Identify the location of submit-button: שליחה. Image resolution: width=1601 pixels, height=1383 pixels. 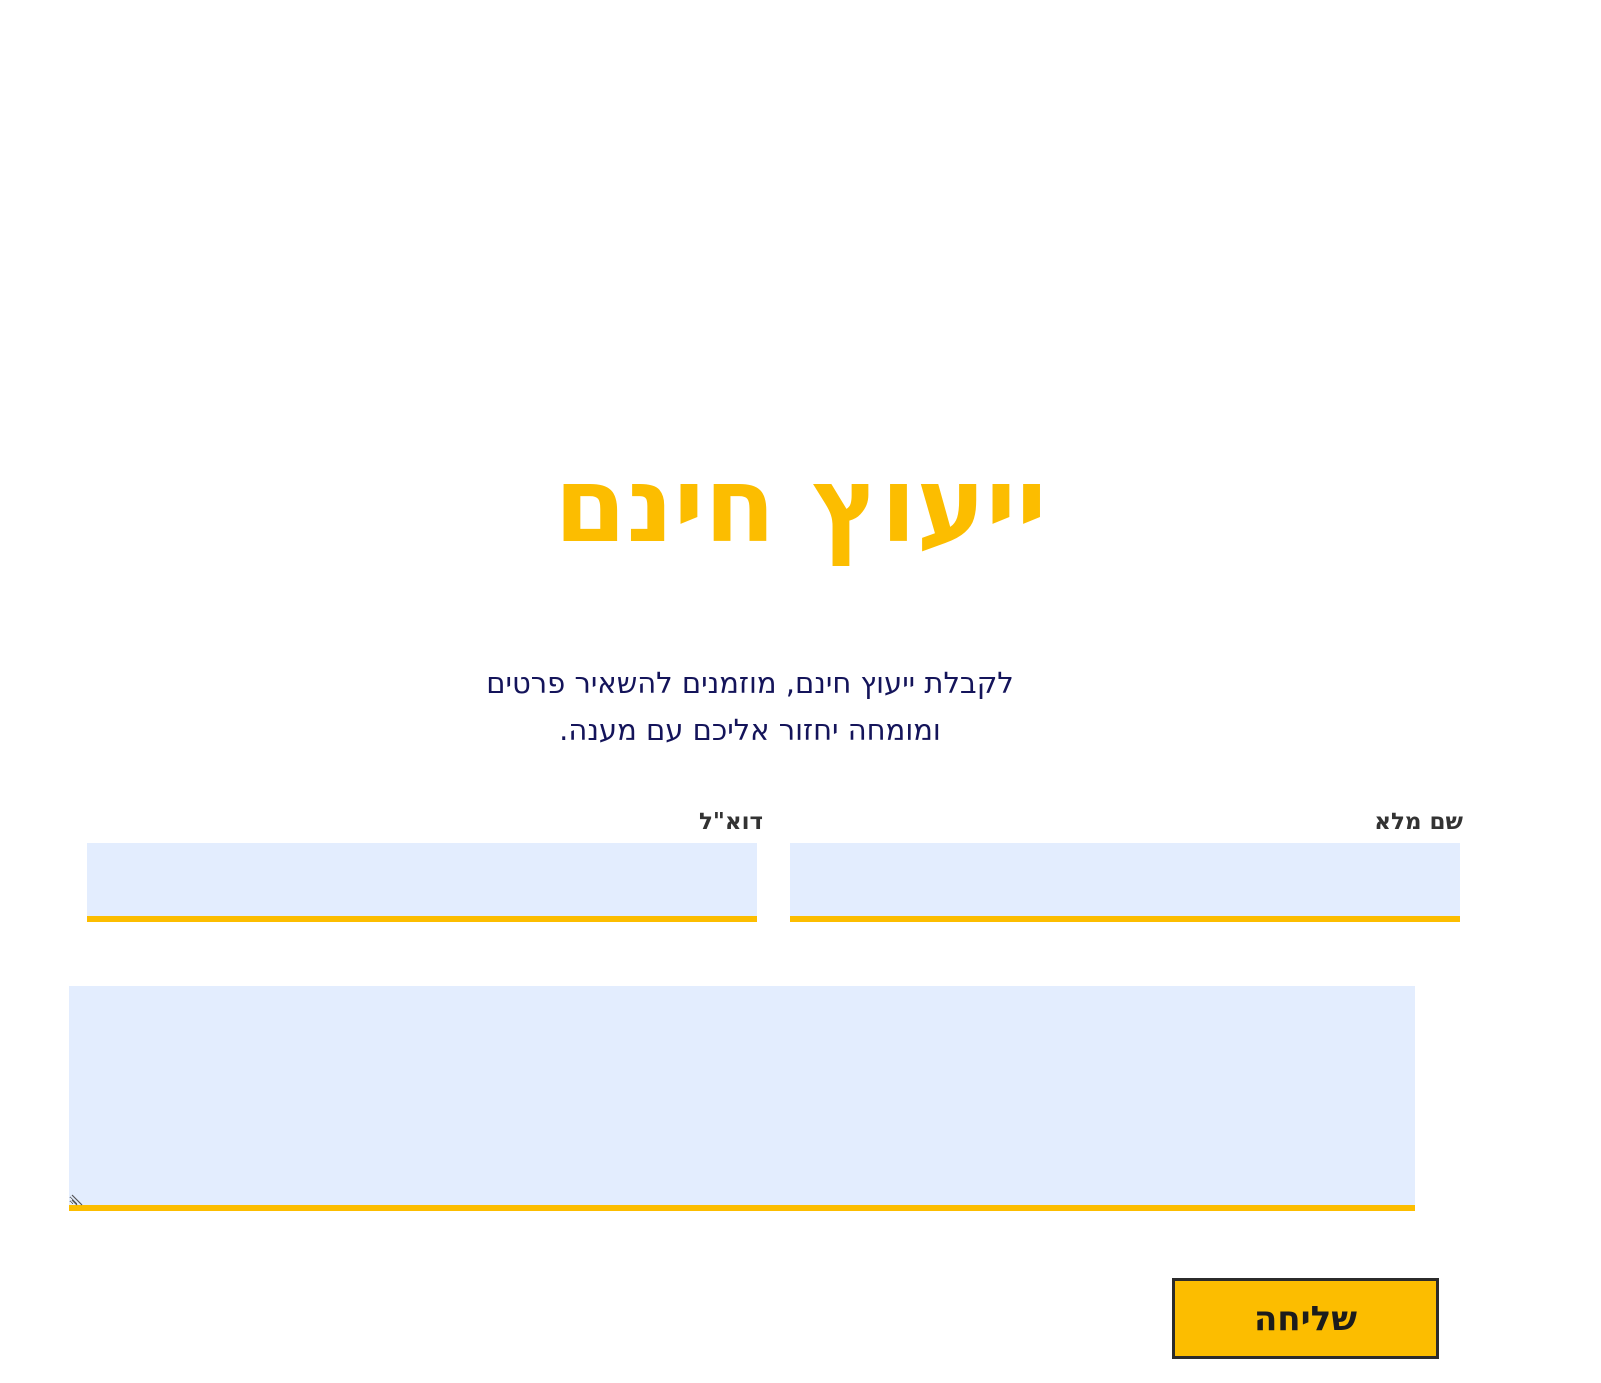
(1305, 1318).